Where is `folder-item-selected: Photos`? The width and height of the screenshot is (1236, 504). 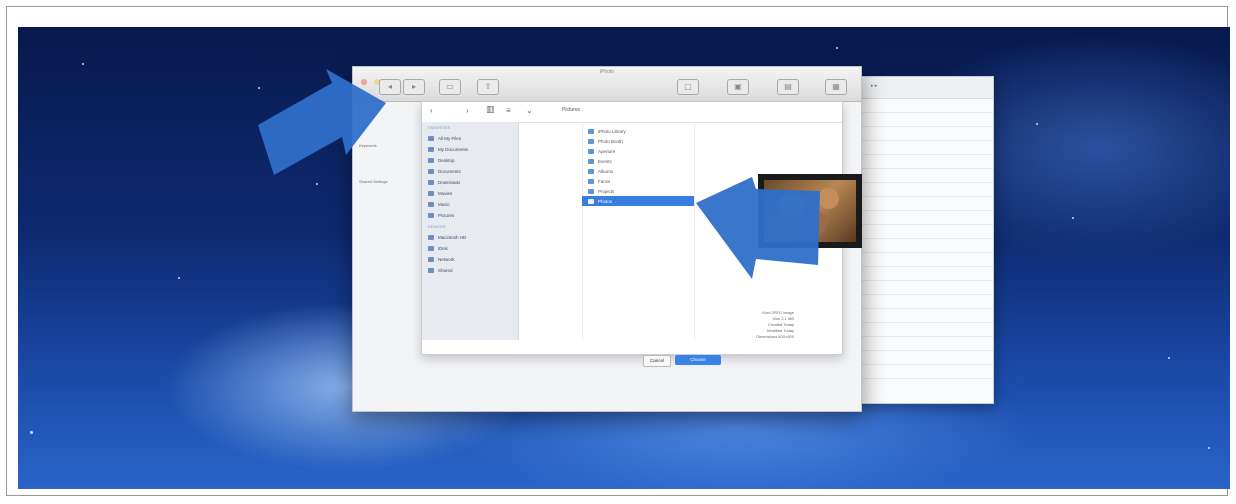 folder-item-selected: Photos is located at coordinates (638, 201).